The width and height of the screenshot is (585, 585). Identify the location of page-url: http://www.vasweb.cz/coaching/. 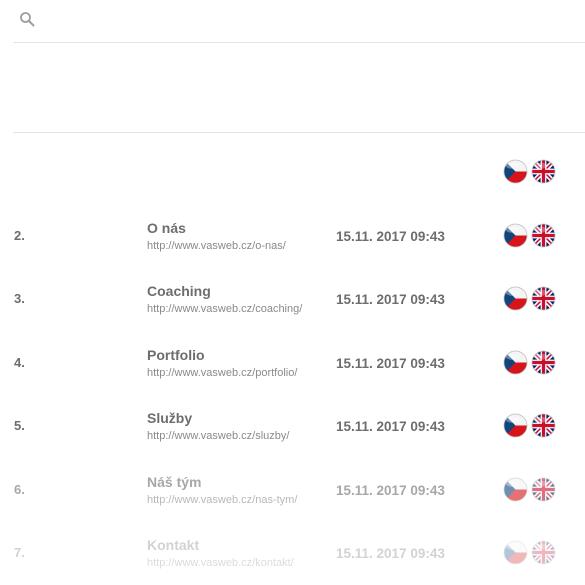
(224, 309).